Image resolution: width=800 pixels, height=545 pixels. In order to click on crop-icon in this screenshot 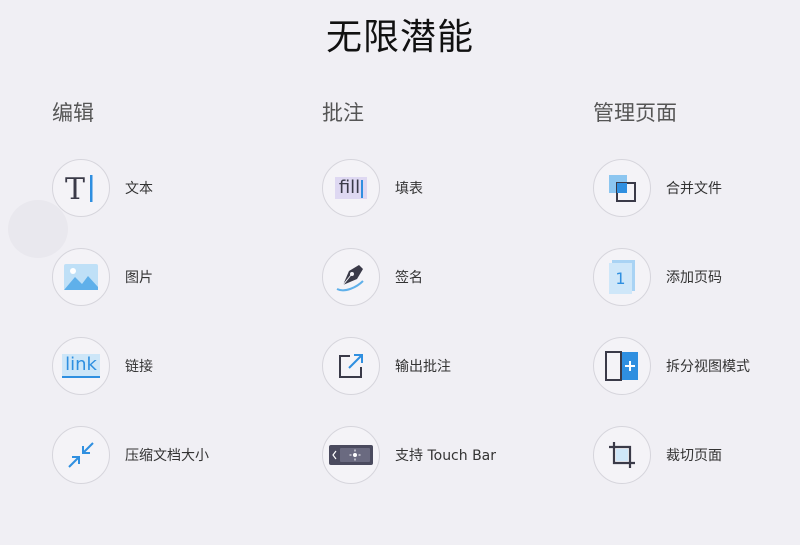, I will do `click(622, 455)`.